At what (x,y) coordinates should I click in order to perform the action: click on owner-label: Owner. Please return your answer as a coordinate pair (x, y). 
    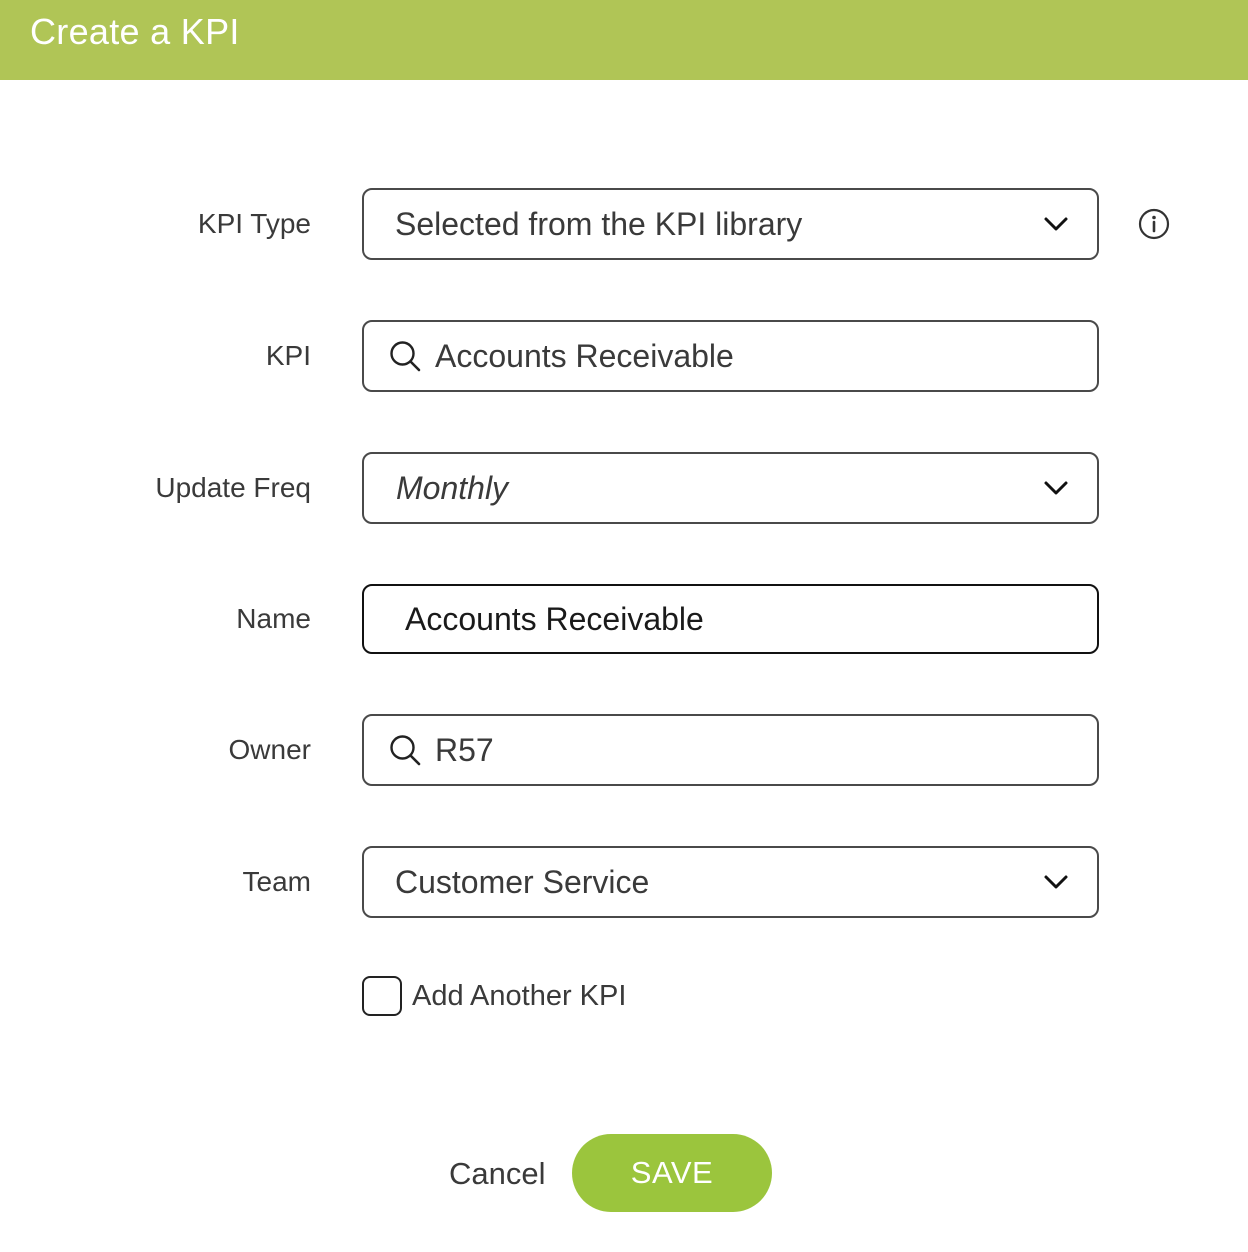
    Looking at the image, I should click on (269, 749).